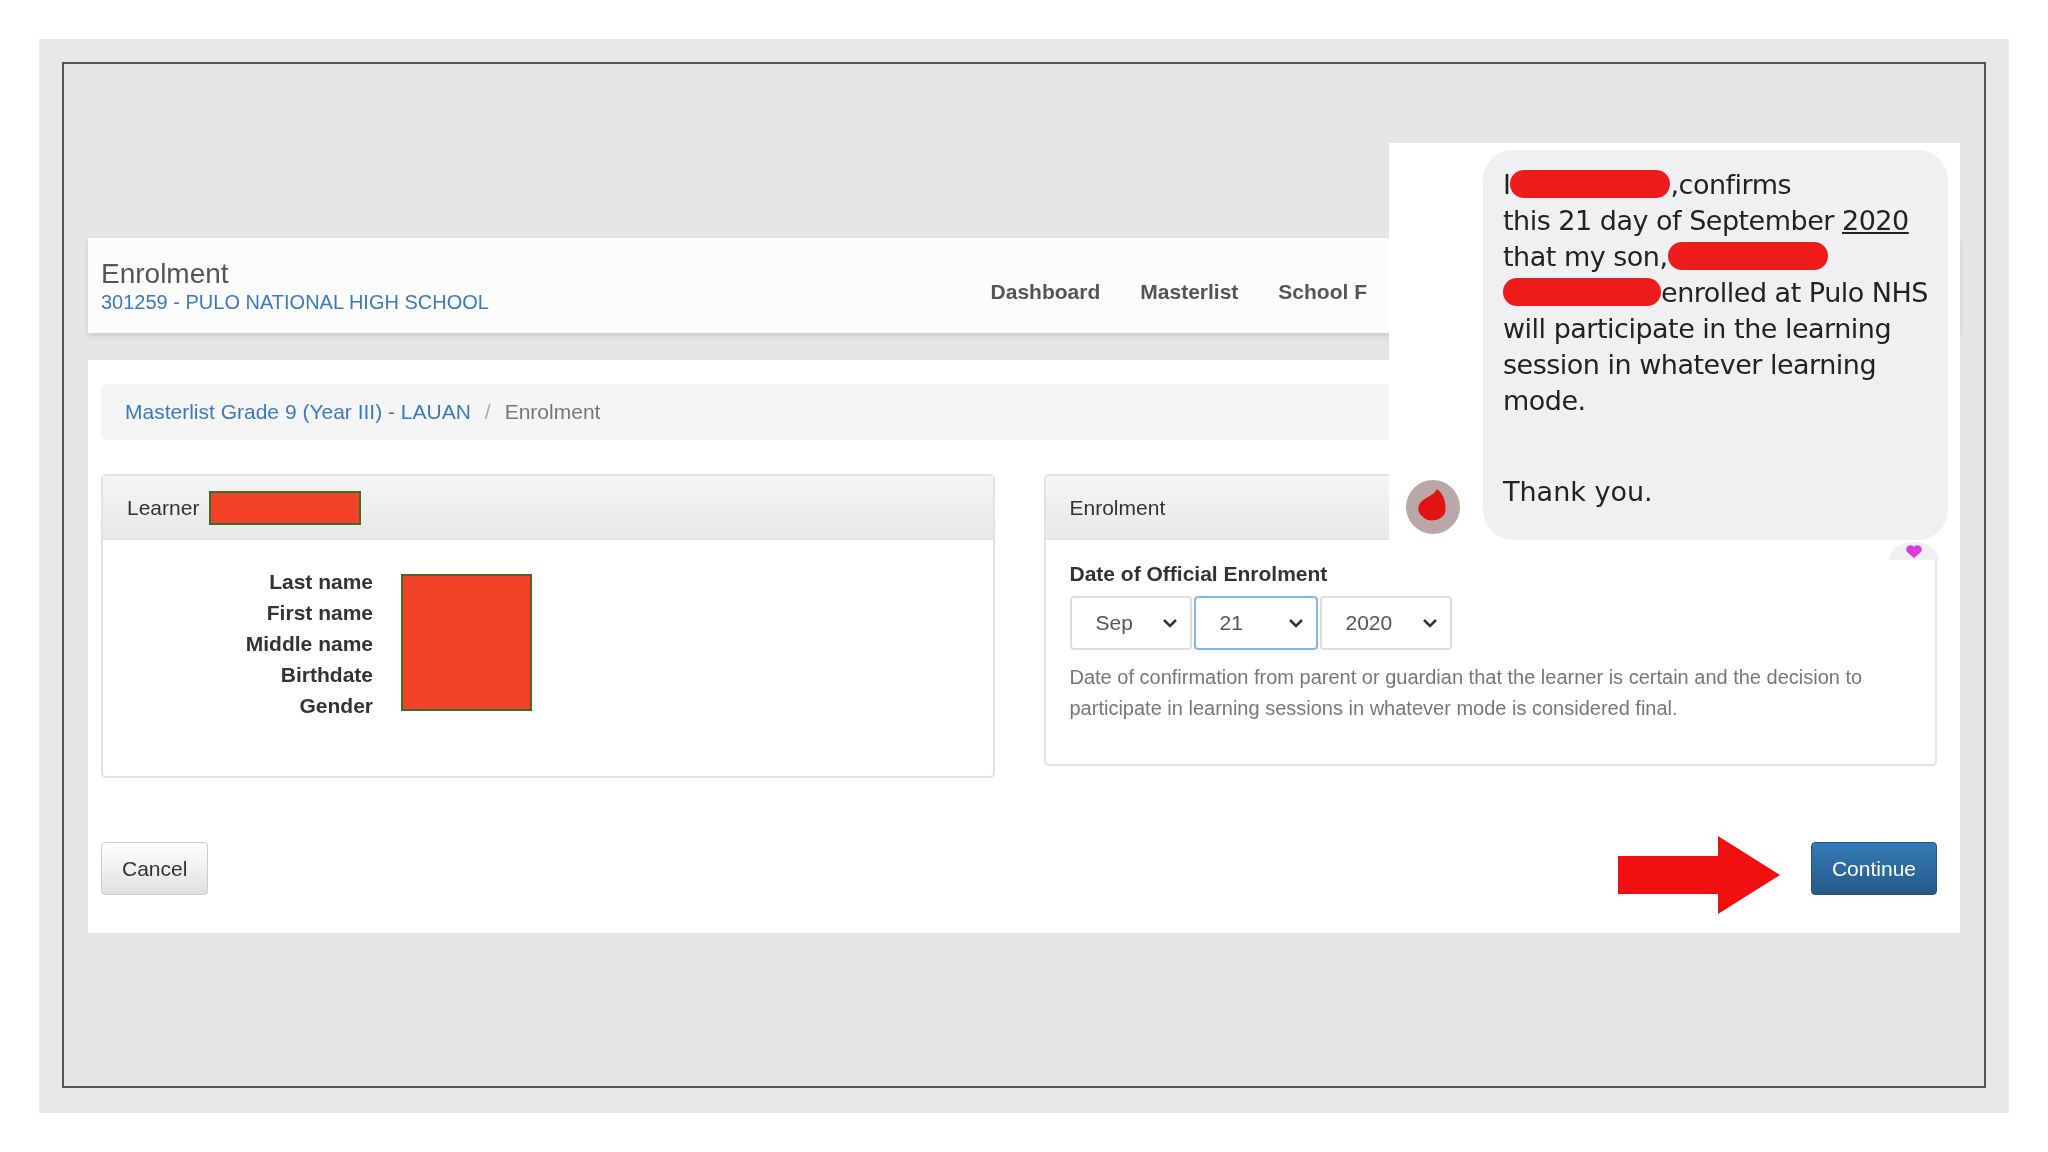 The height and width of the screenshot is (1152, 2048). I want to click on message-text: enrolled at Pulo NHS, so click(1794, 292).